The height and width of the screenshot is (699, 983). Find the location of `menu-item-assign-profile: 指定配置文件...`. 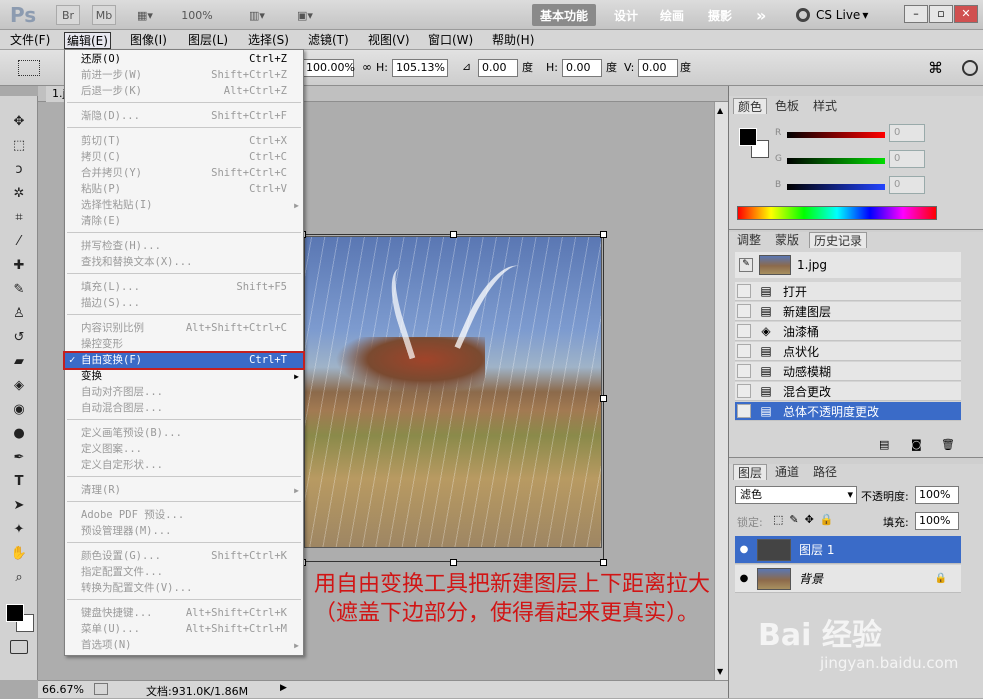

menu-item-assign-profile: 指定配置文件... is located at coordinates (184, 572).